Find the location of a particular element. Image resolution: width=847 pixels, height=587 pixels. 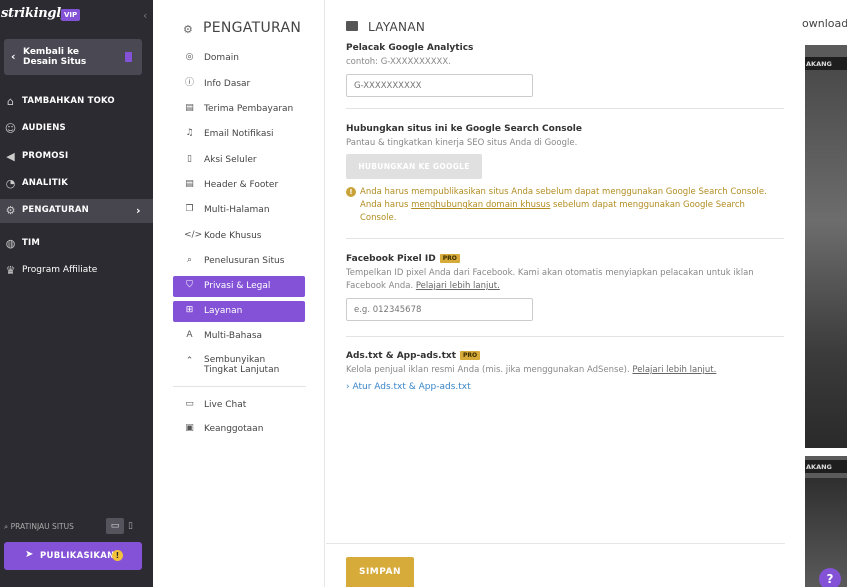

info-icon: ⓘ is located at coordinates (189, 83).